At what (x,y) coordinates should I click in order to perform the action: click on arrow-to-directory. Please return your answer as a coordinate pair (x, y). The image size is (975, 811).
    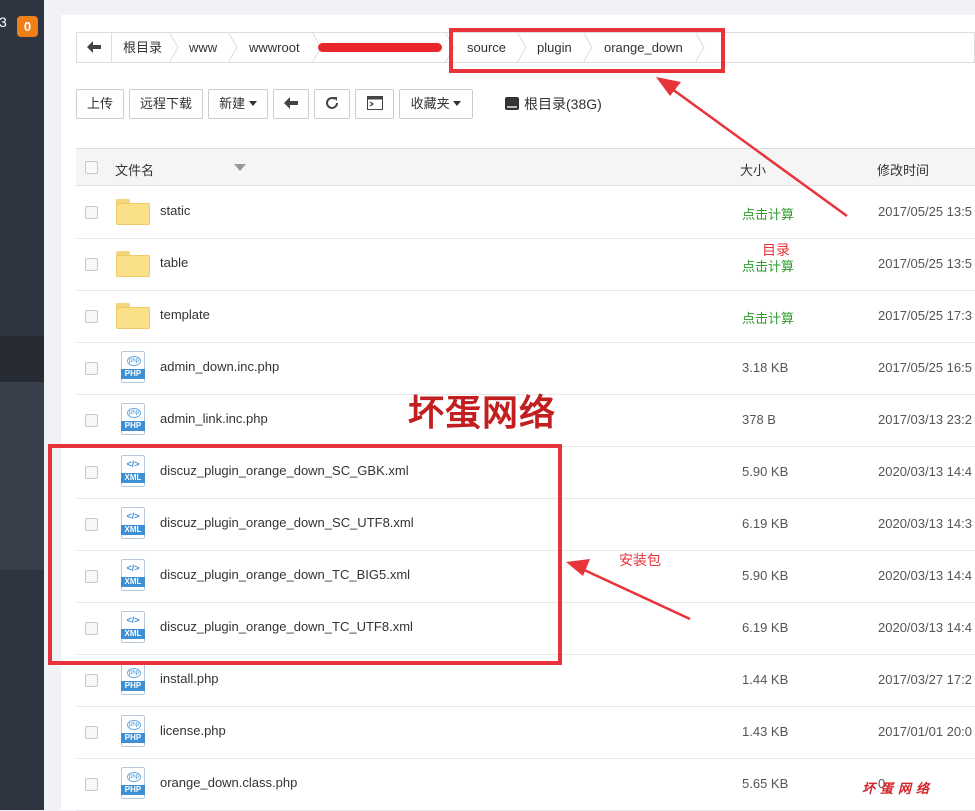
    Looking at the image, I should click on (757, 151).